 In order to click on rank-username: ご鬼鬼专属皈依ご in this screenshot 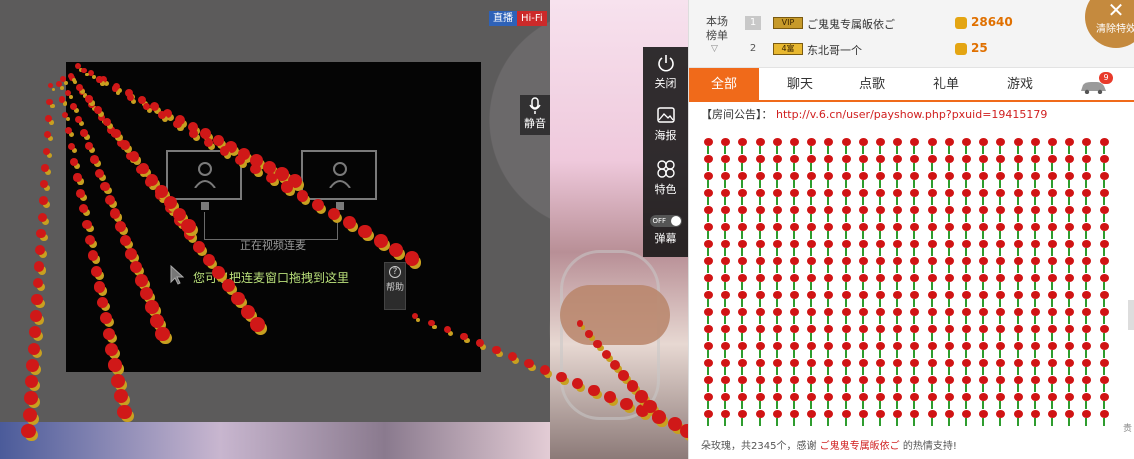, I will do `click(851, 24)`.